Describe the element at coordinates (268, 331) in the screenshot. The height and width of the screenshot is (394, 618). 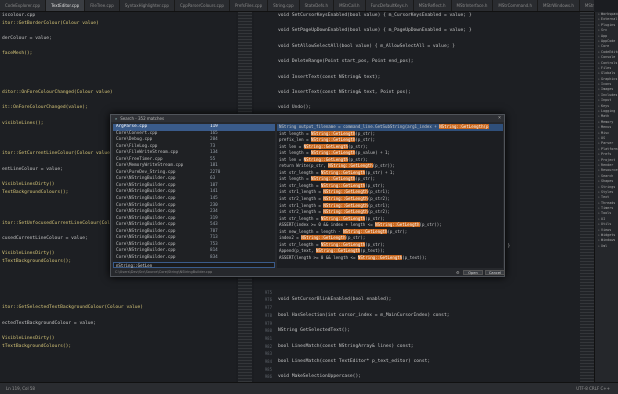
I see `line-number: 980` at that location.